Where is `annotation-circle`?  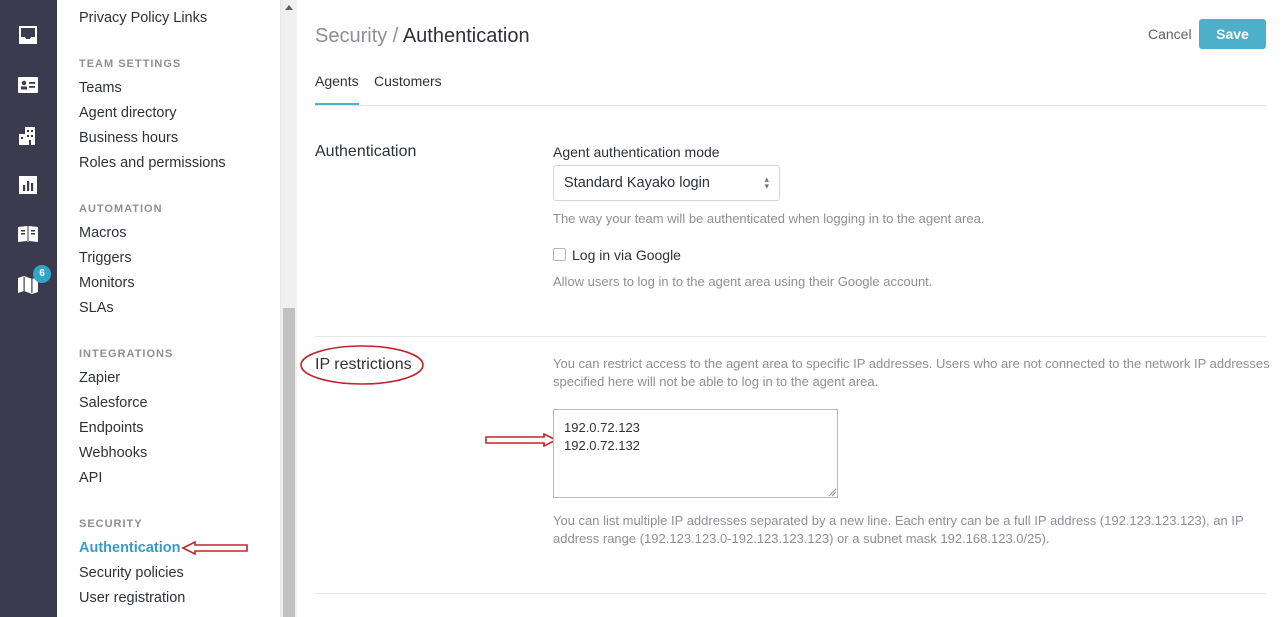 annotation-circle is located at coordinates (362, 365).